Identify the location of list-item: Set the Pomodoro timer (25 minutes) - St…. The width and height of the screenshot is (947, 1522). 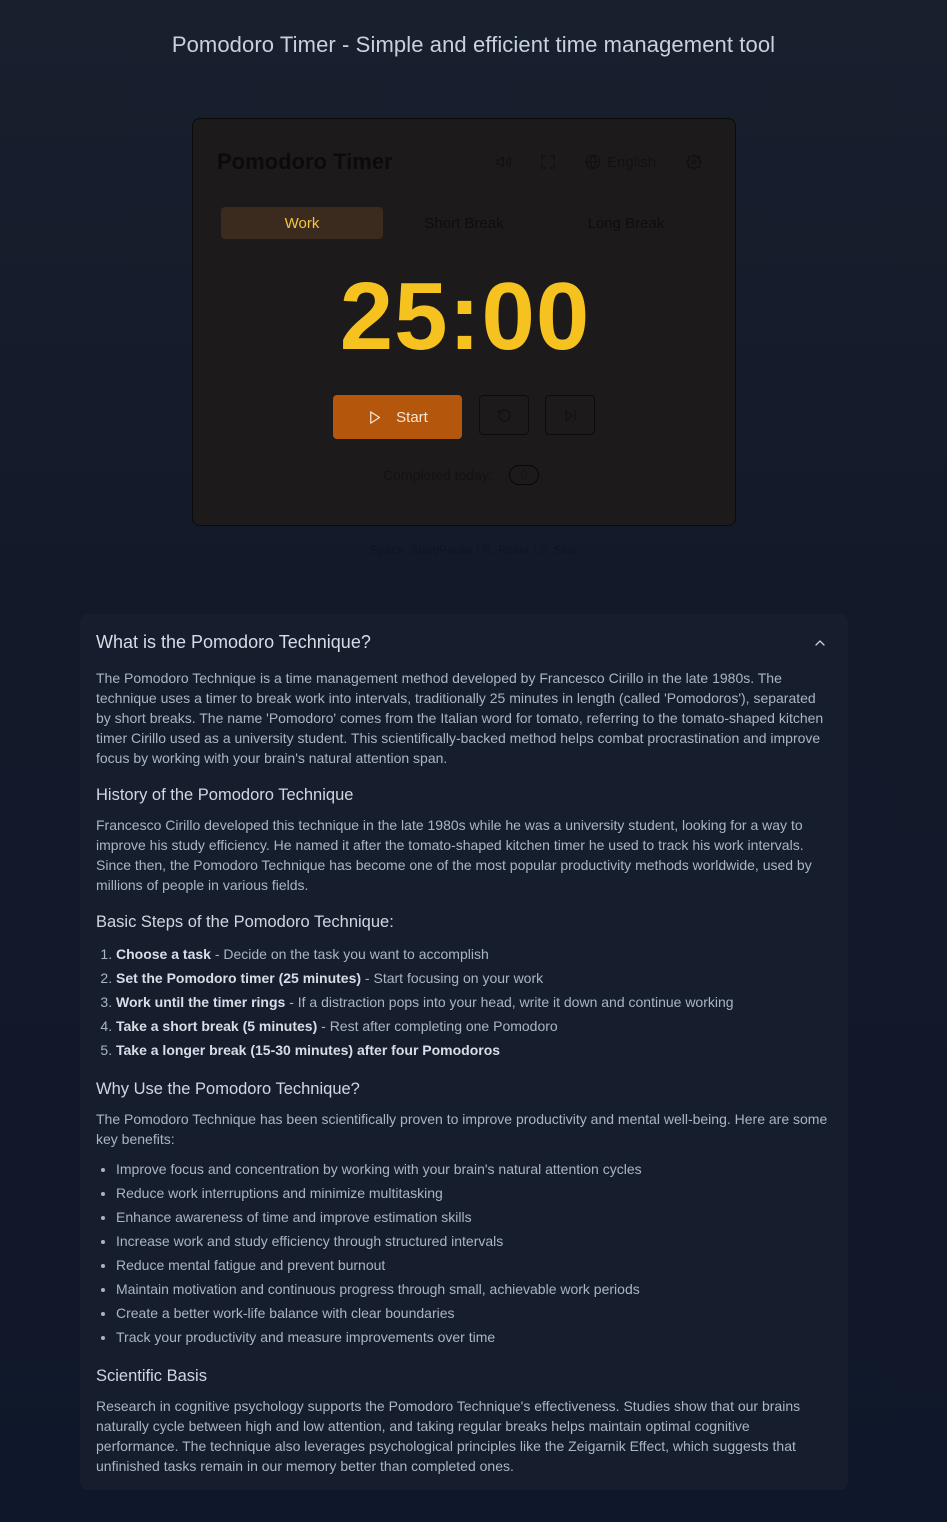
(474, 978).